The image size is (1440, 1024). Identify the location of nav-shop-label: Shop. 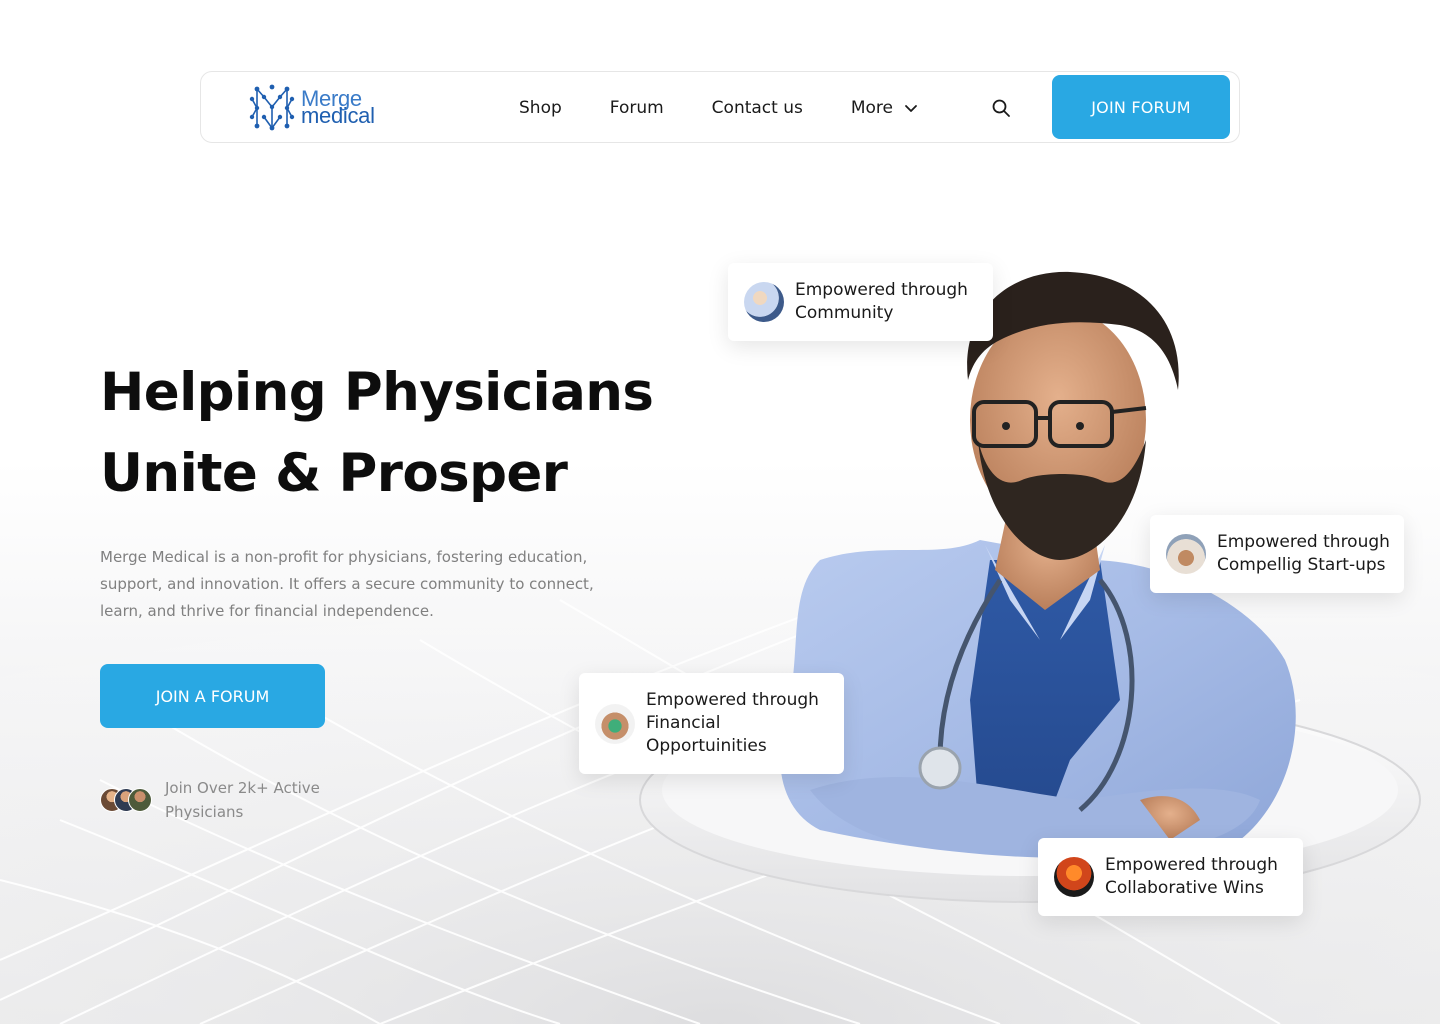
(540, 108).